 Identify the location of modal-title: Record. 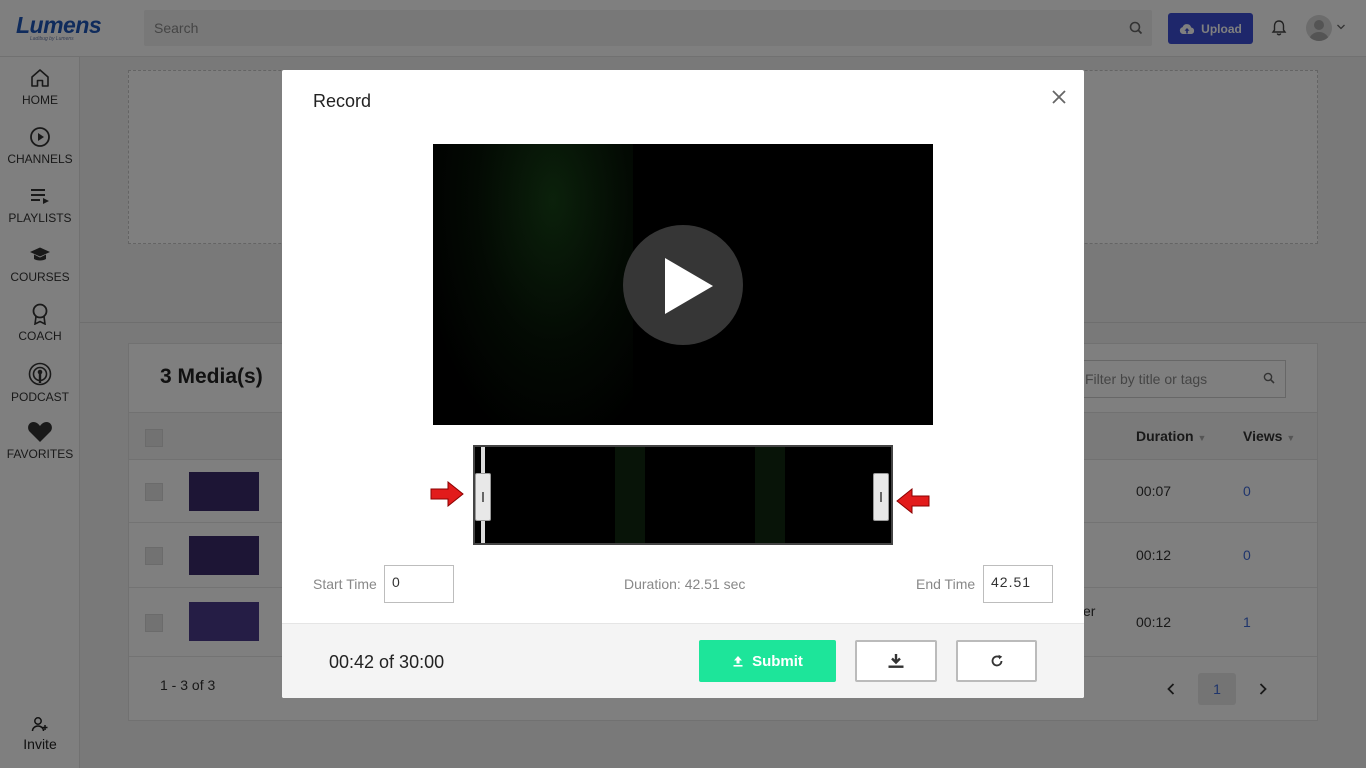
(342, 101).